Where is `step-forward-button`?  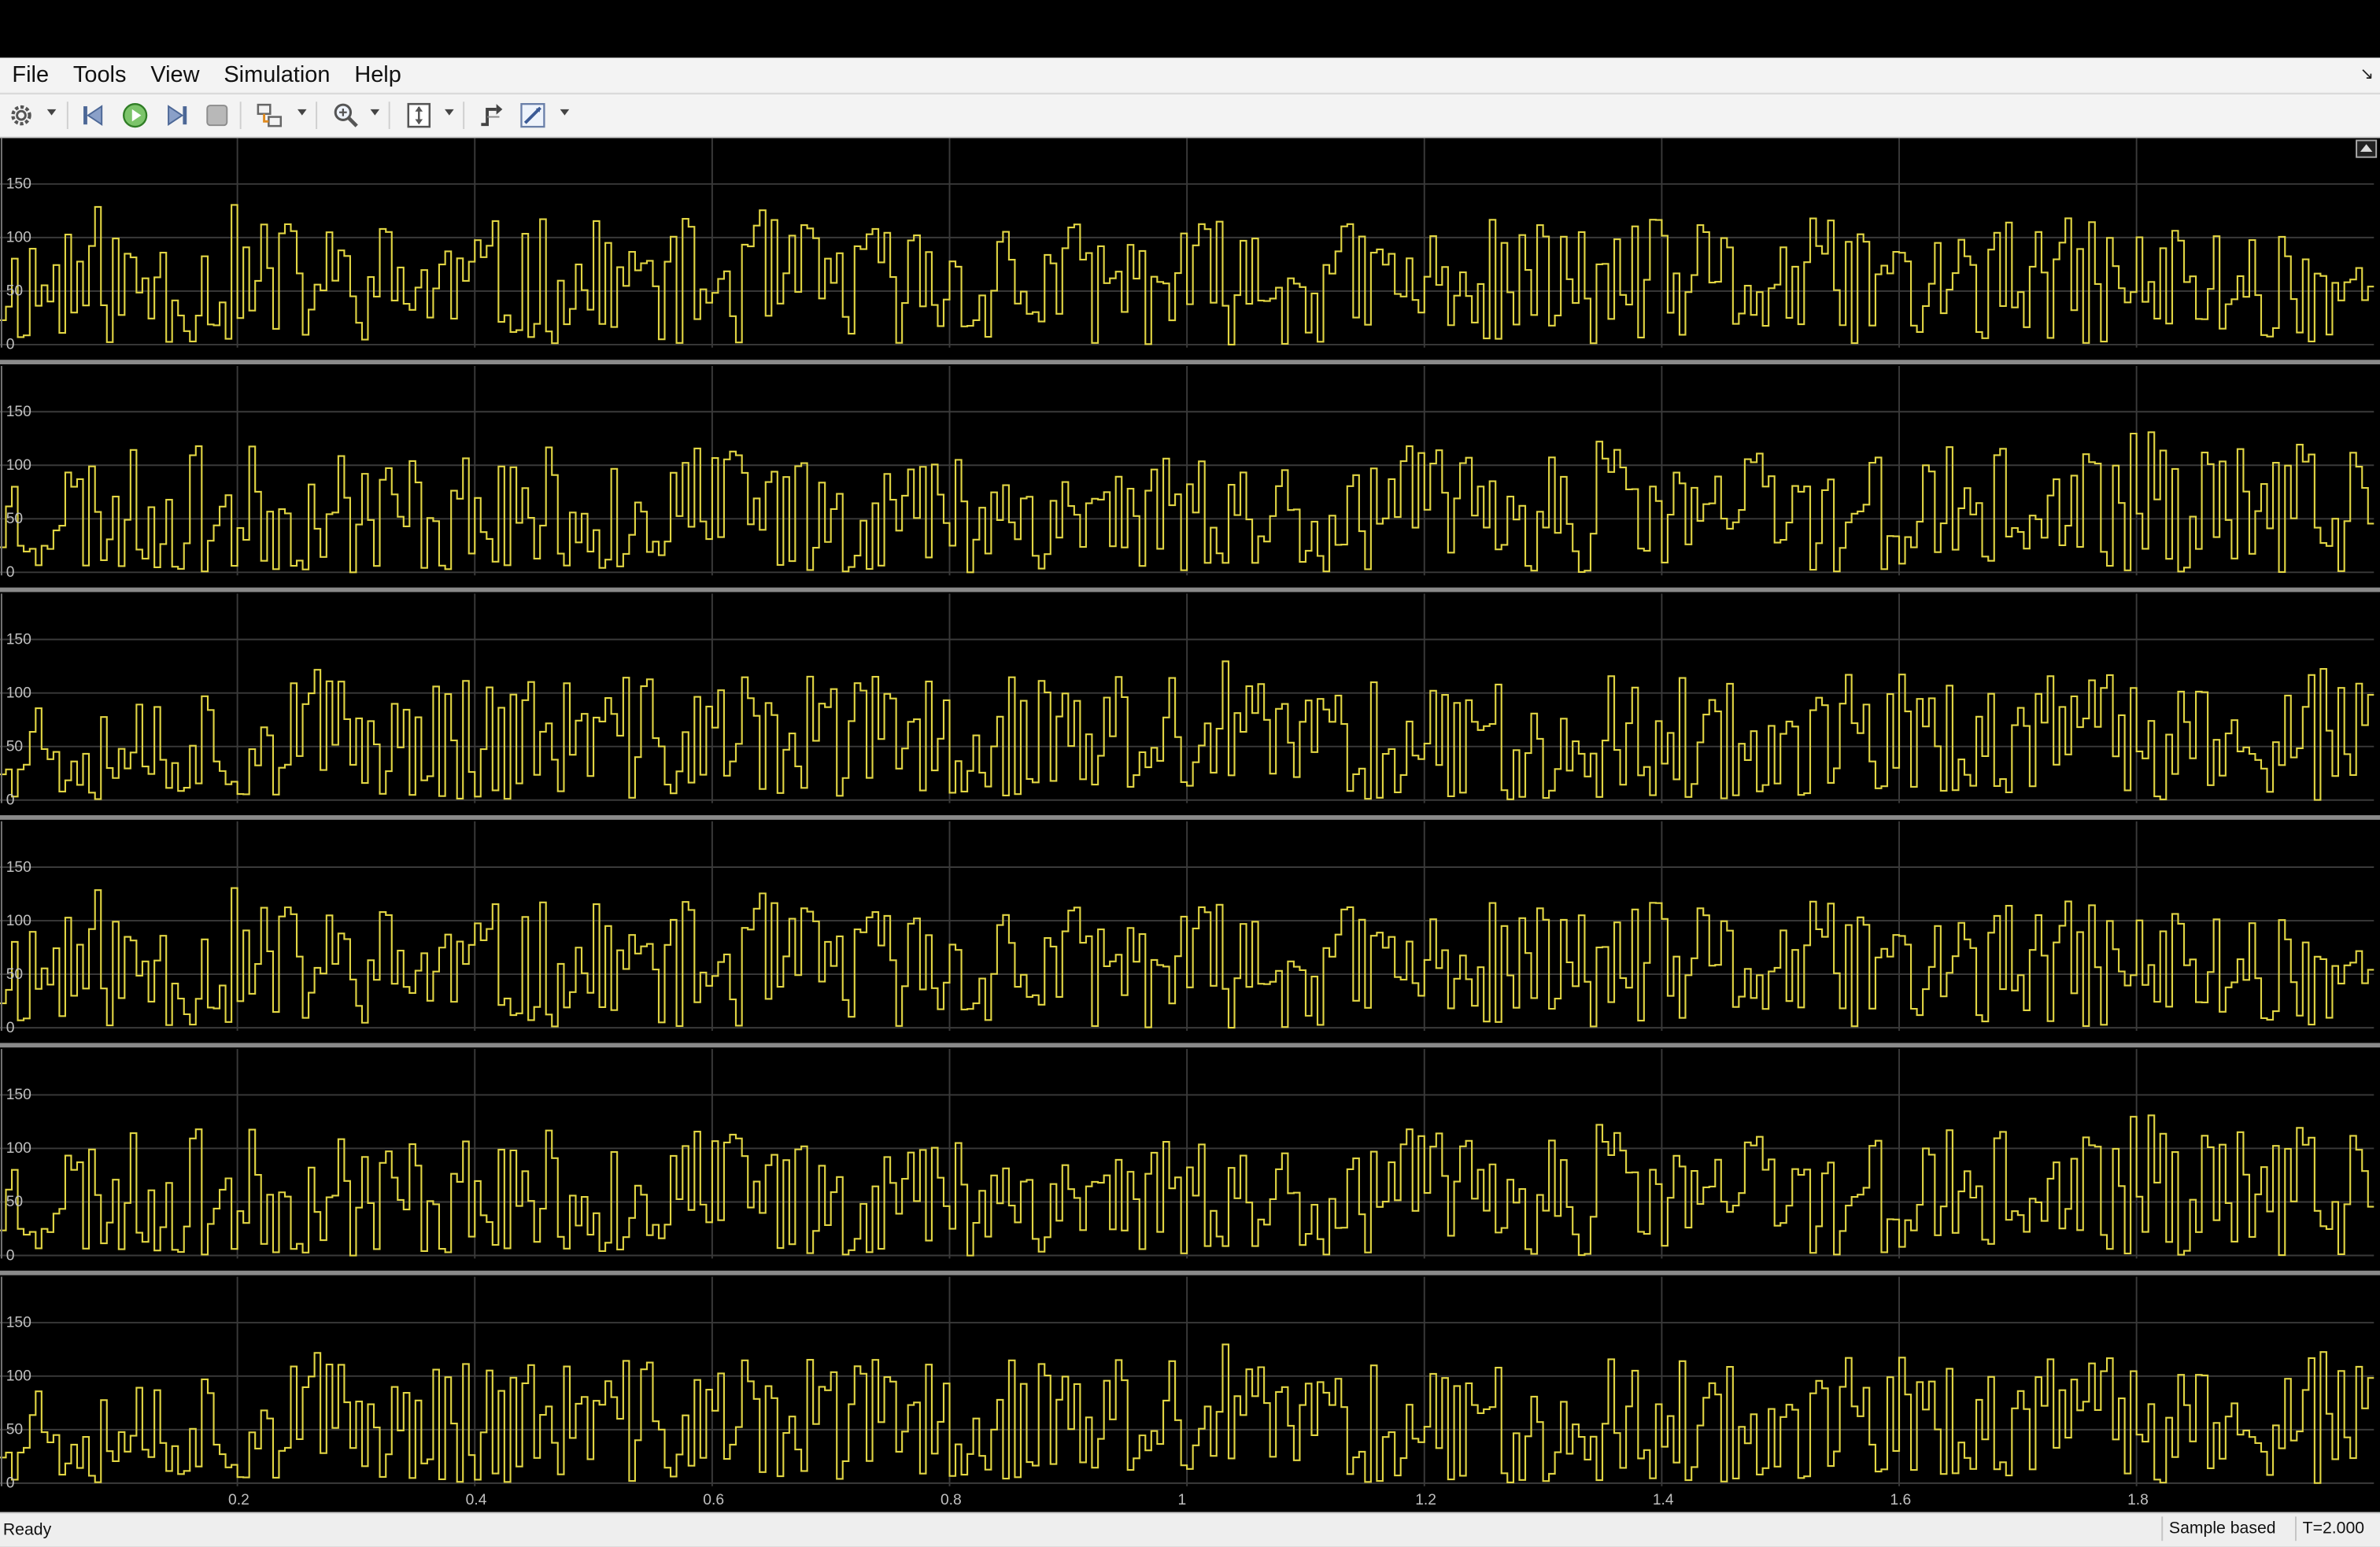
step-forward-button is located at coordinates (176, 115).